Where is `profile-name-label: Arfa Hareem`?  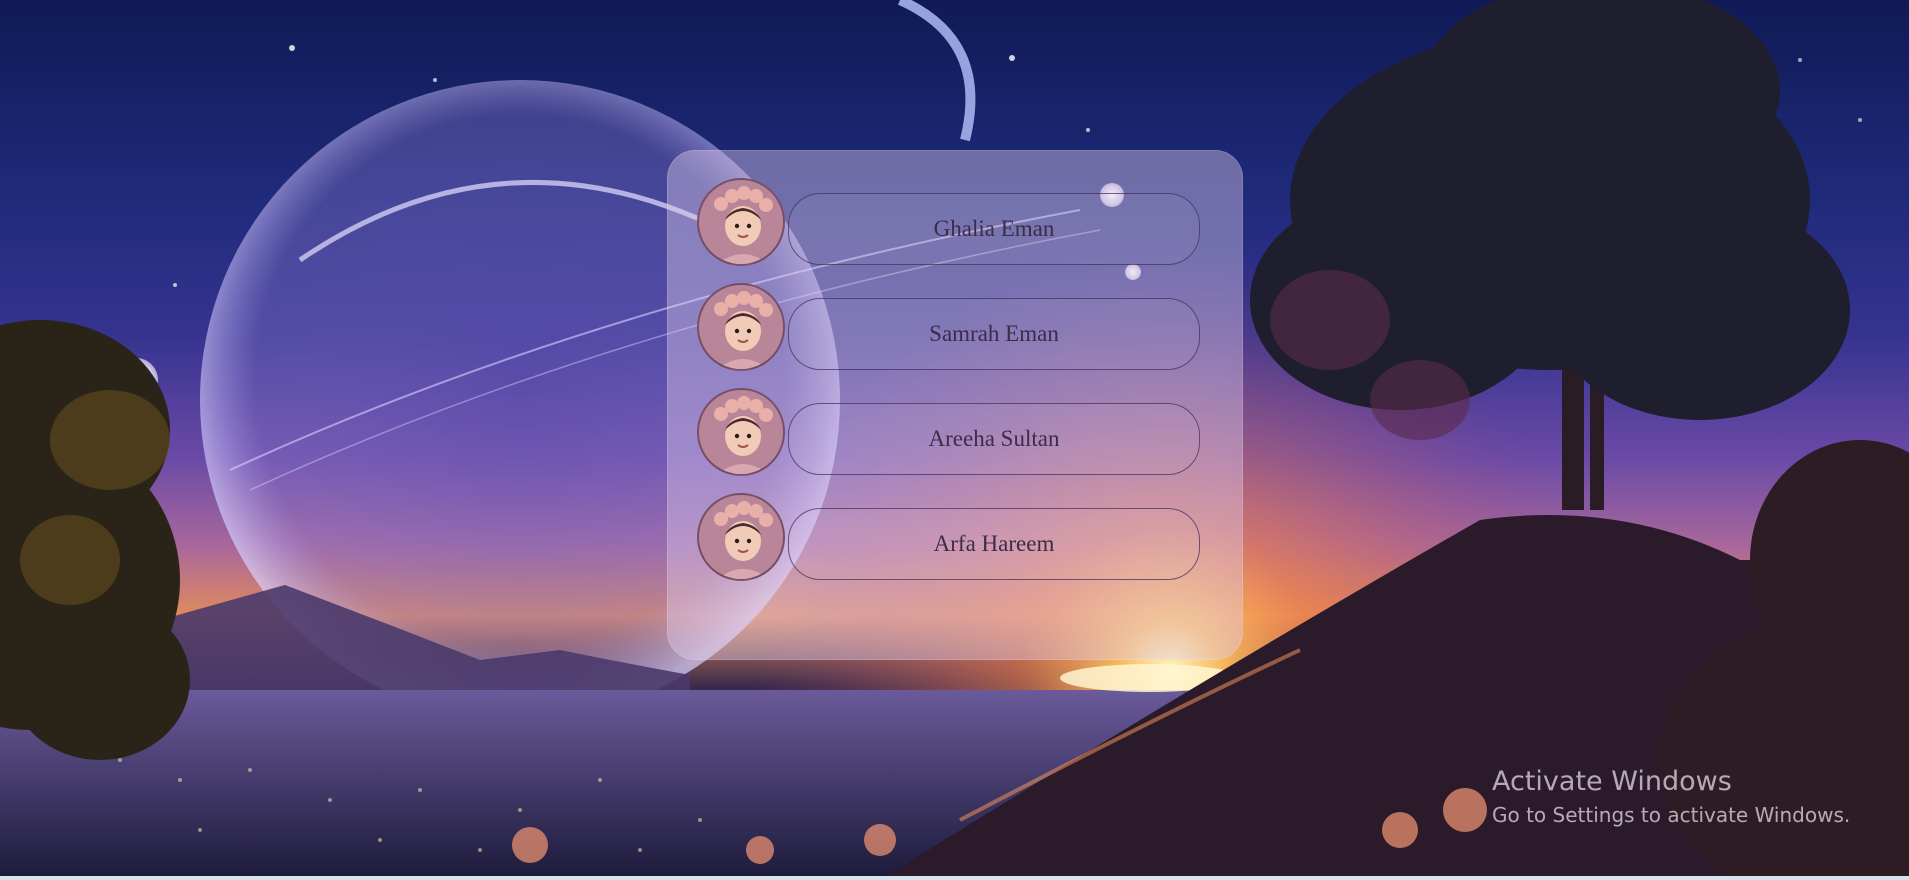
profile-name-label: Arfa Hareem is located at coordinates (994, 543).